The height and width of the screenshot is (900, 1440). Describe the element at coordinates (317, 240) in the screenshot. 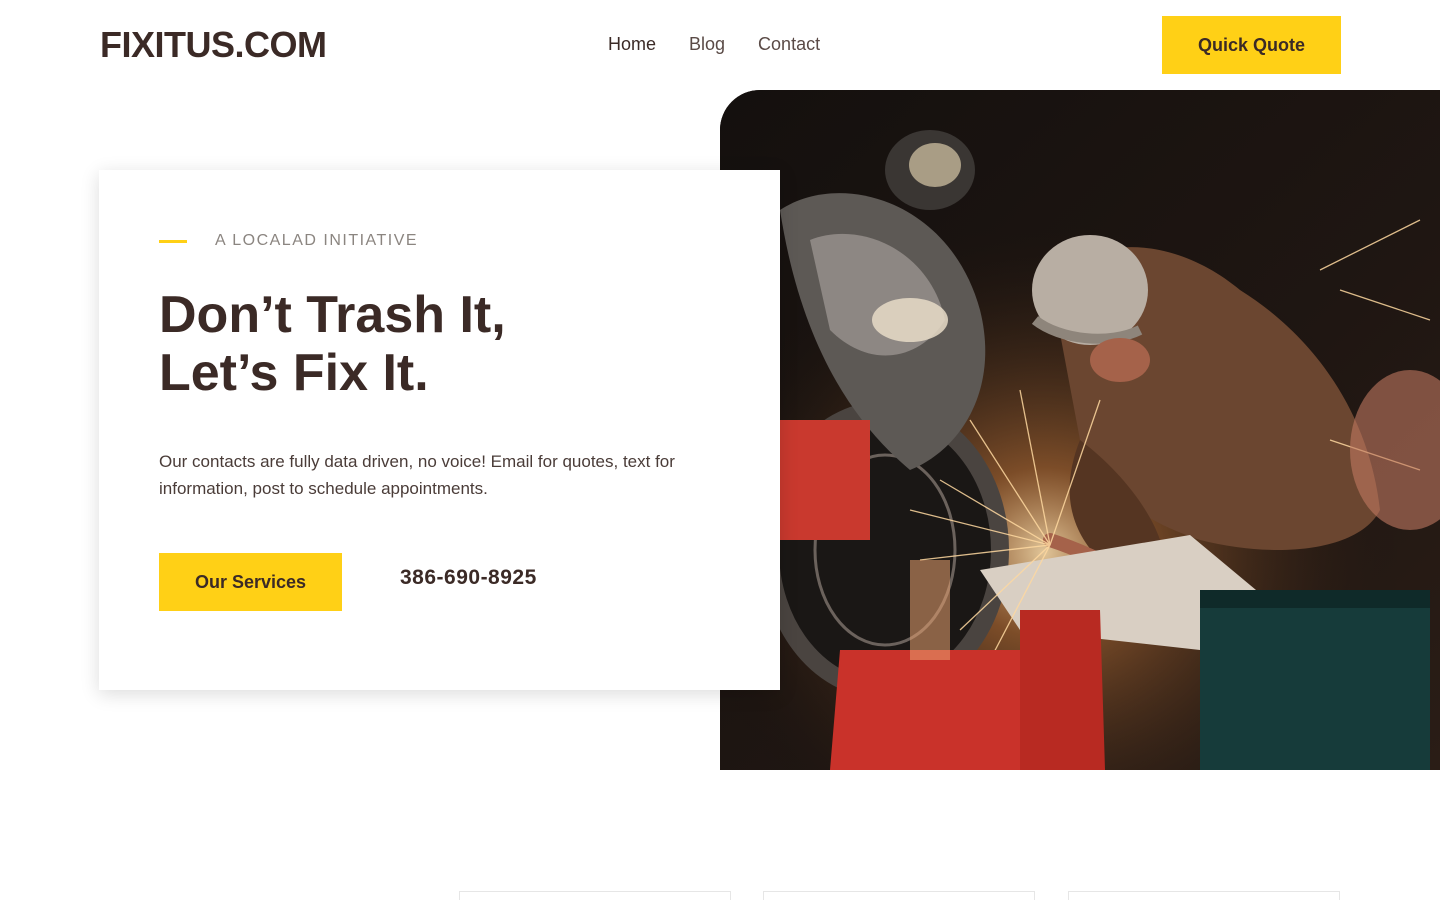

I see `kicker-text: A LOCALAD INITIATIVE` at that location.